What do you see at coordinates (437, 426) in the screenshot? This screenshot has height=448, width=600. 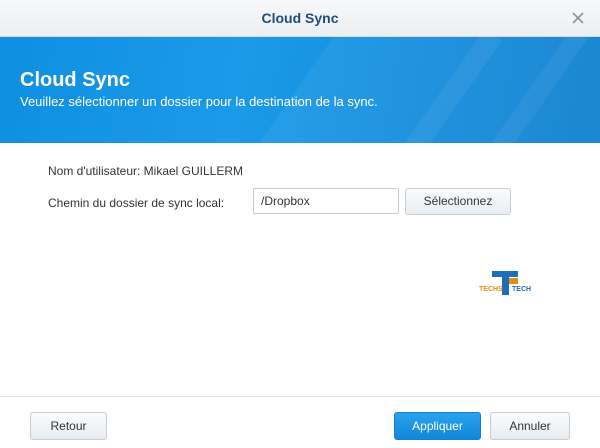 I see `apply-button: Appliquer` at bounding box center [437, 426].